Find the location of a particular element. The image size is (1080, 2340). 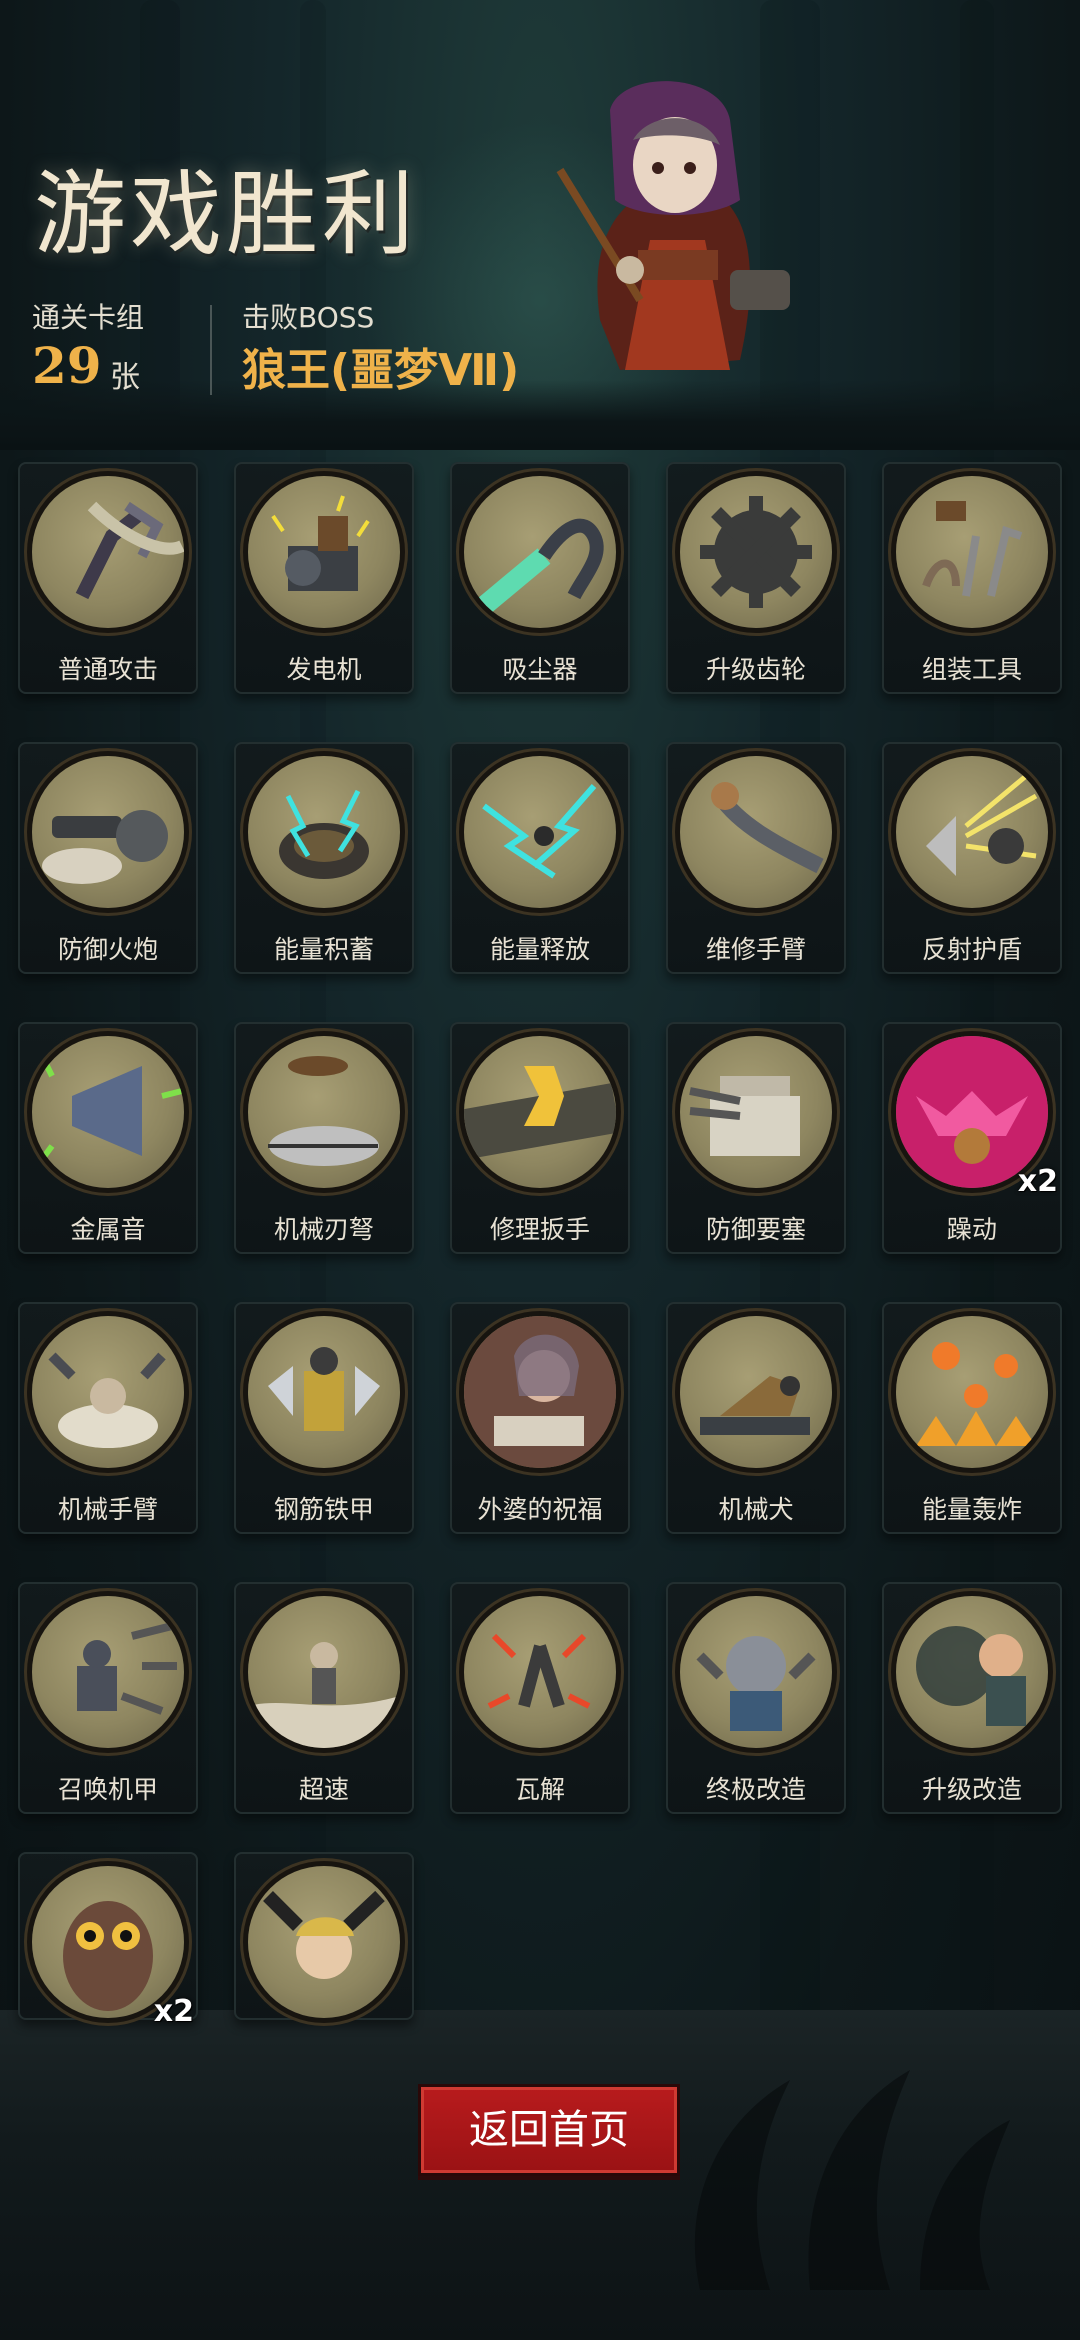

deck-card: 超速 is located at coordinates (324, 1698).